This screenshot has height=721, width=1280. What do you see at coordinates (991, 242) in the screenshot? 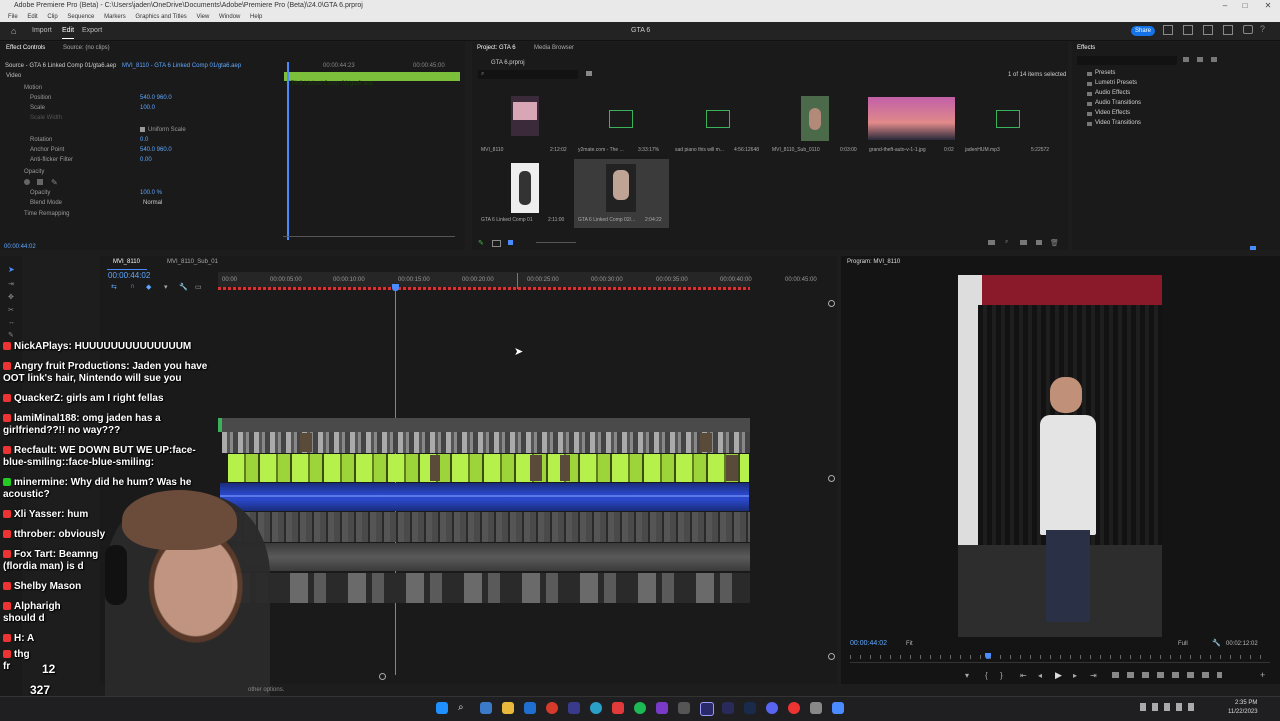
I see `new-bin-bottom-icon` at bounding box center [991, 242].